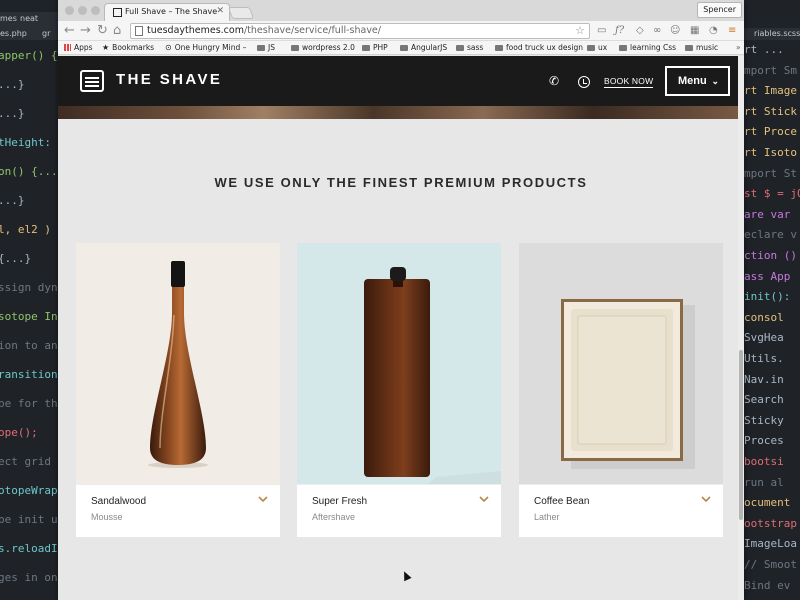 The width and height of the screenshot is (800, 600). What do you see at coordinates (46, 33) in the screenshot?
I see `editor-tab: gr` at bounding box center [46, 33].